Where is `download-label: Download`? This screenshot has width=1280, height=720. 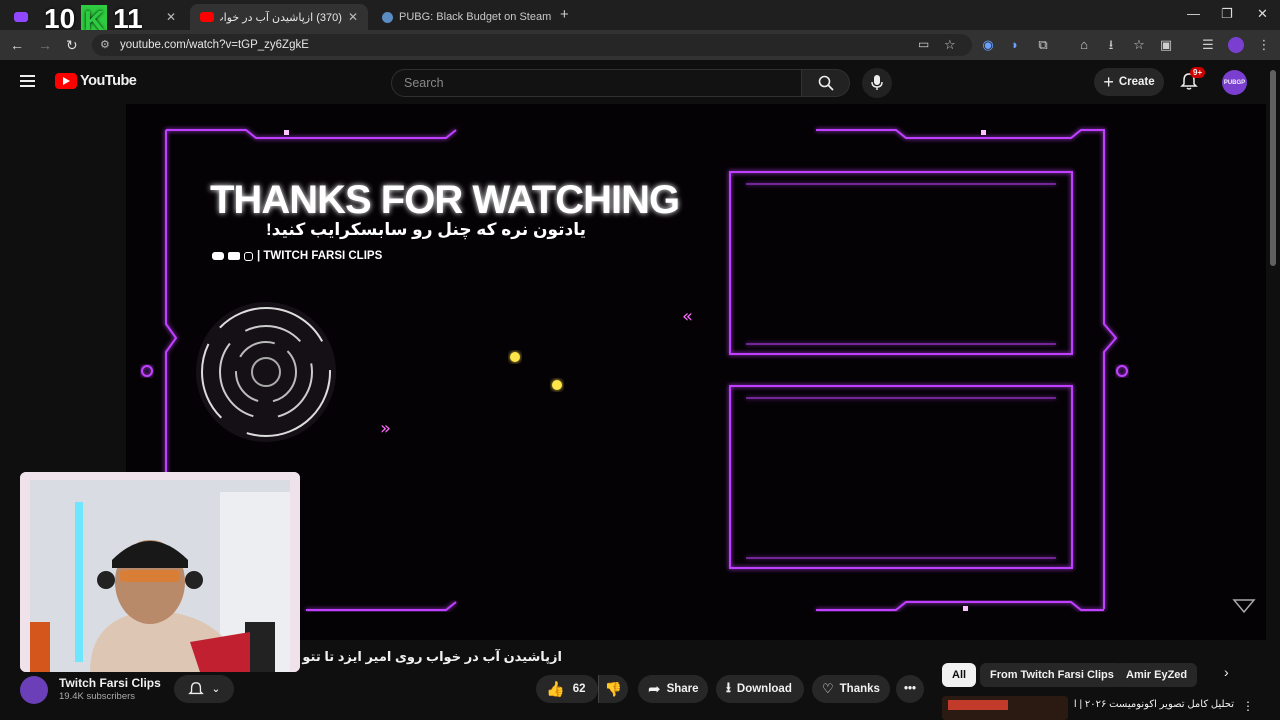 download-label: Download is located at coordinates (764, 689).